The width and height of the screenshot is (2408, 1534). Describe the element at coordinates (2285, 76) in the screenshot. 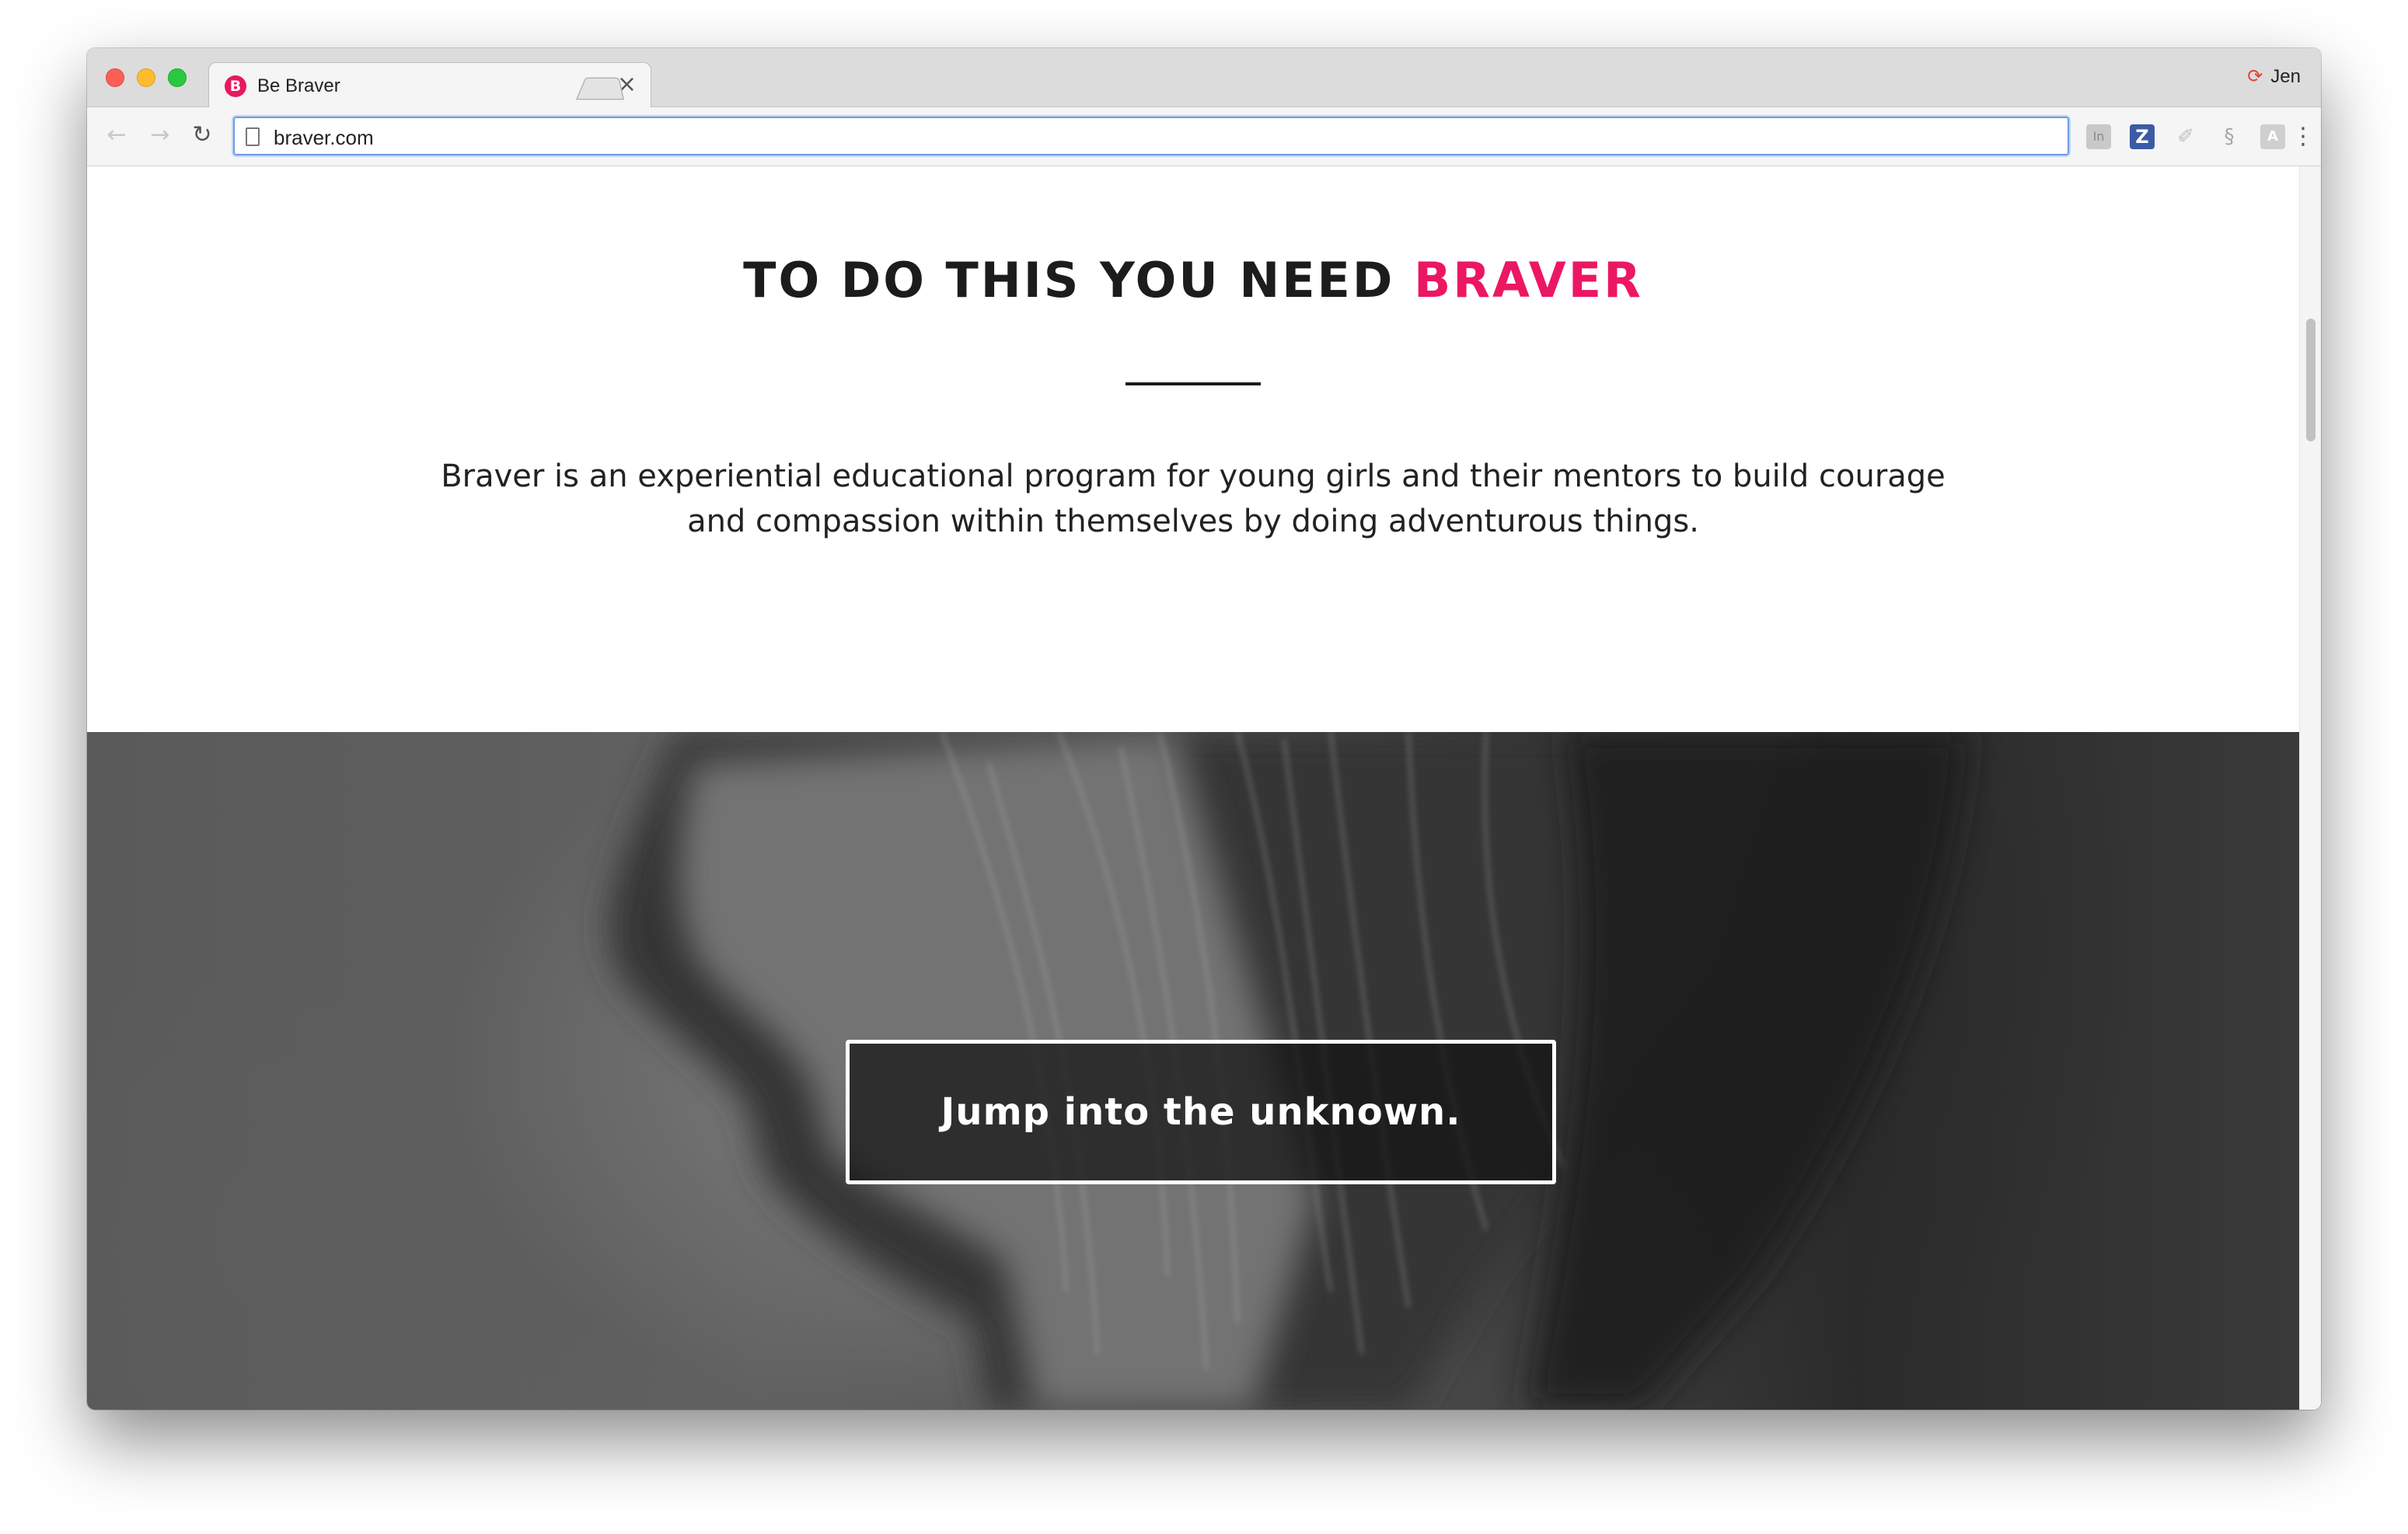

I see `profile-name: Jen` at that location.